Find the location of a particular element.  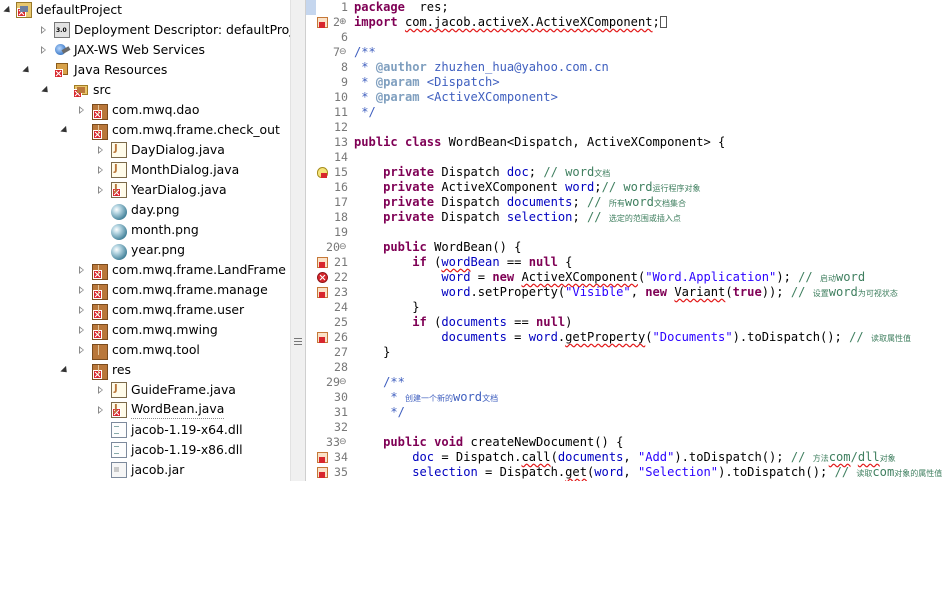

tree-item: src is located at coordinates (145, 90).